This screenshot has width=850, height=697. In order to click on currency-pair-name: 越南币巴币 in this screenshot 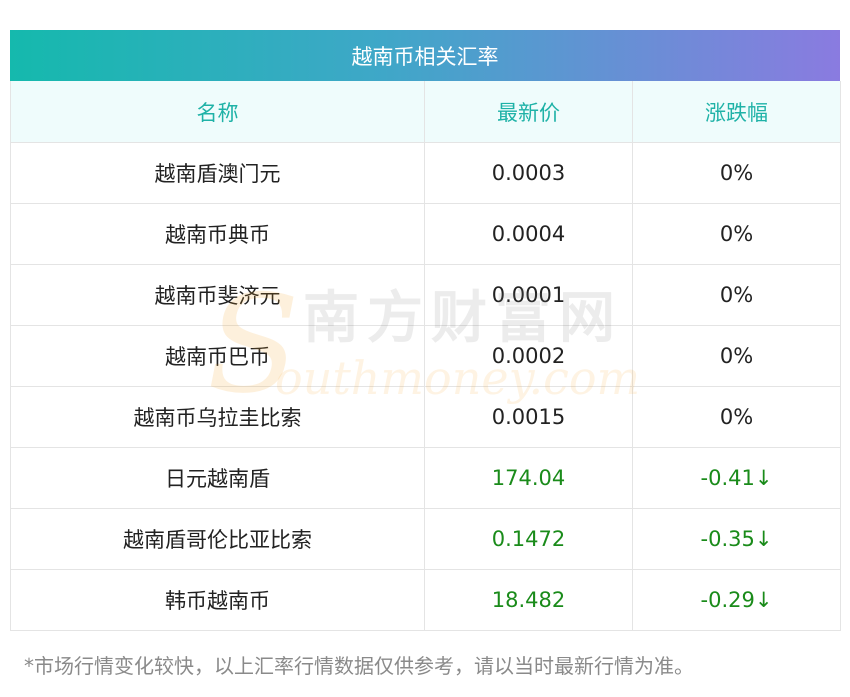, I will do `click(217, 356)`.